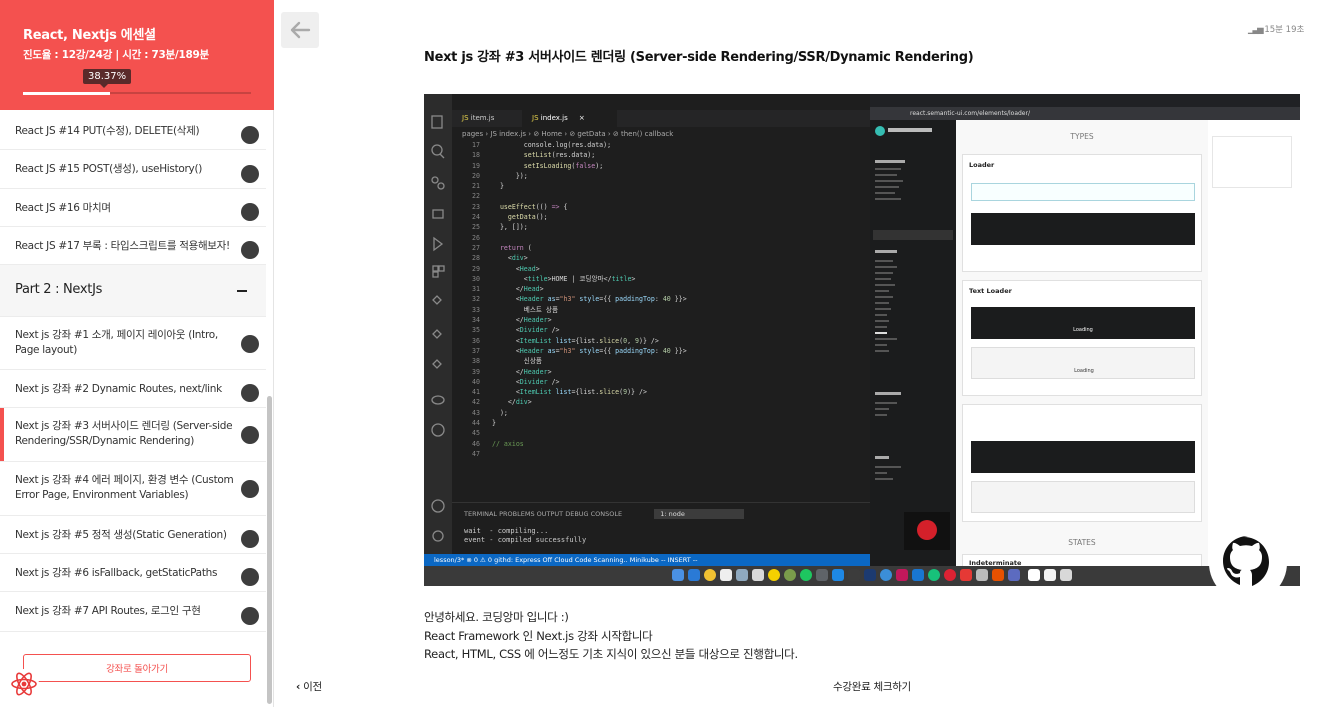 The height and width of the screenshot is (707, 1343). I want to click on back-button, so click(300, 30).